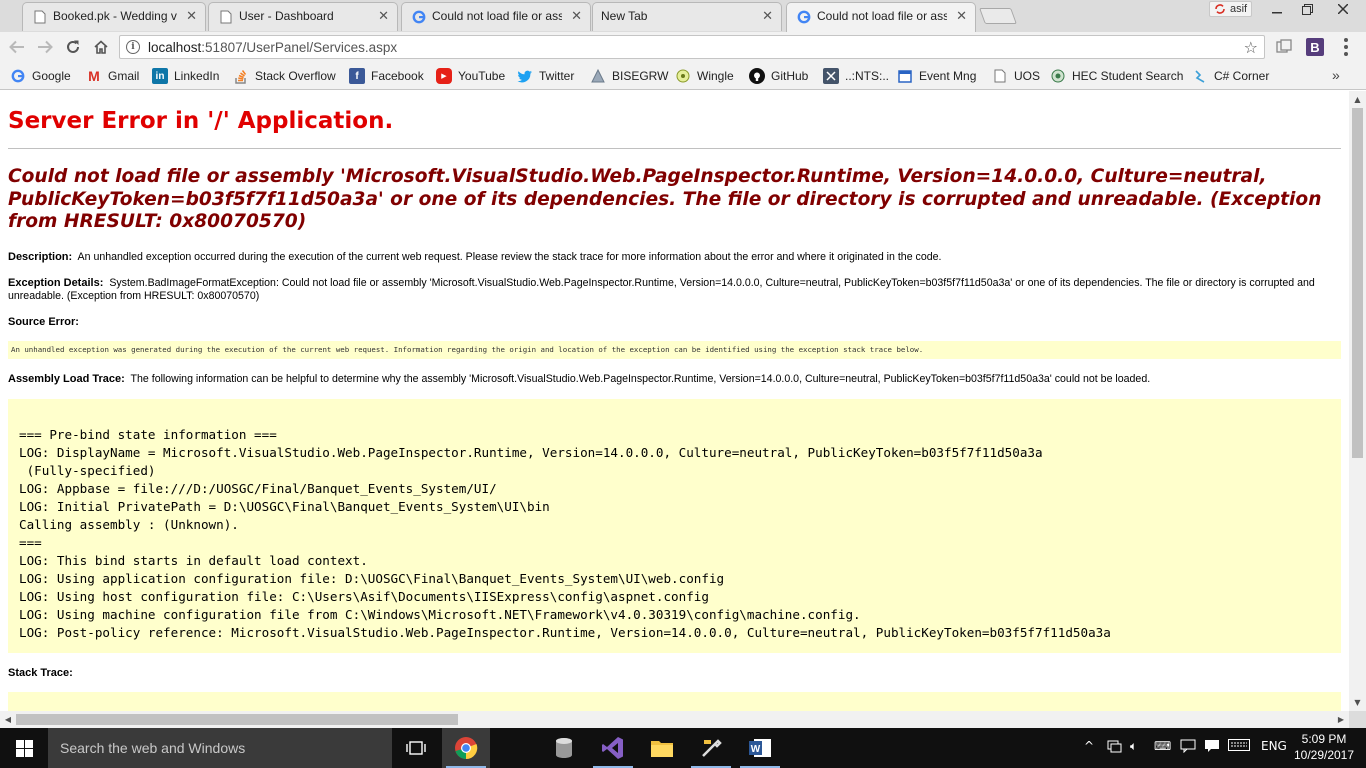  Describe the element at coordinates (1274, 746) in the screenshot. I see `language-indicator: ENG` at that location.